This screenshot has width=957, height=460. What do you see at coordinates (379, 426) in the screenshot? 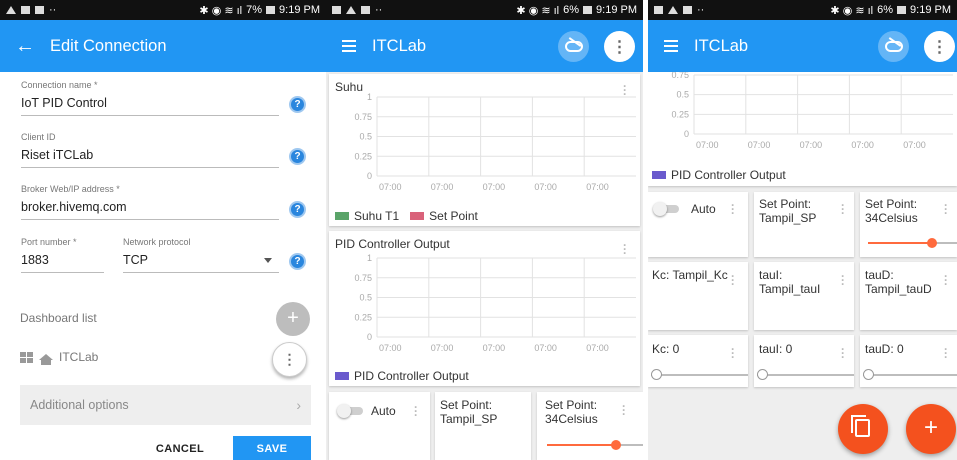
I see `switch-widget-auto: Auto · · ·` at bounding box center [379, 426].